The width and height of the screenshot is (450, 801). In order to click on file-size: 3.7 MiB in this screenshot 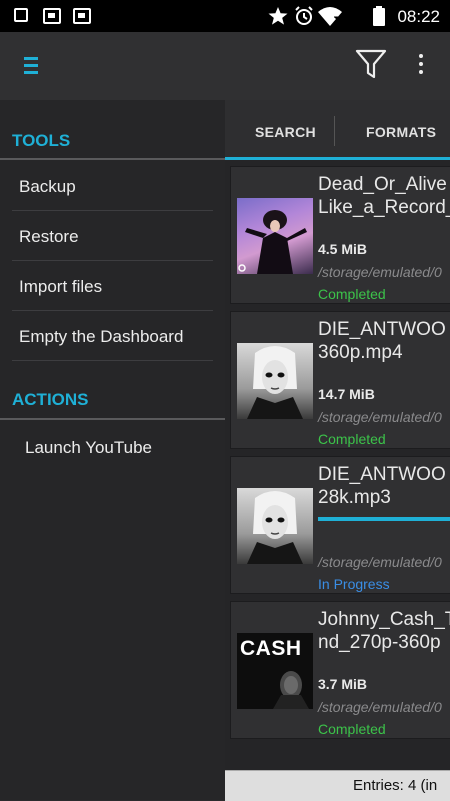, I will do `click(343, 684)`.